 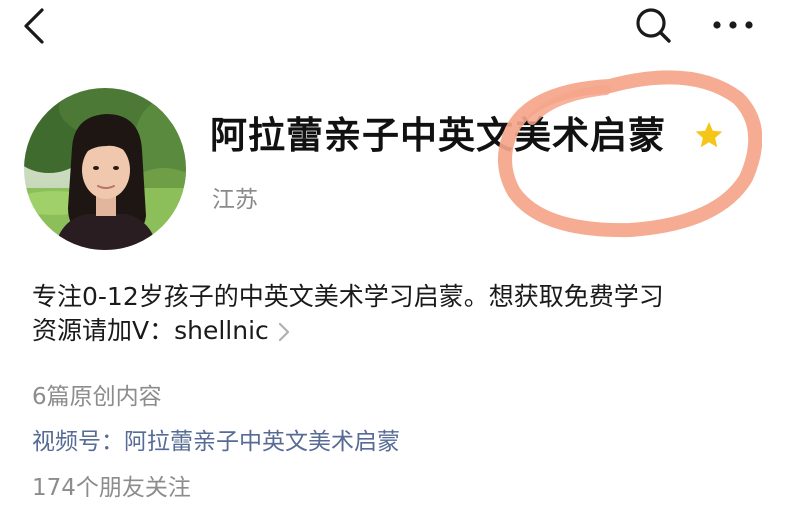 I want to click on account-name: 阿拉蕾亲子中英文美术启蒙, so click(x=438, y=136).